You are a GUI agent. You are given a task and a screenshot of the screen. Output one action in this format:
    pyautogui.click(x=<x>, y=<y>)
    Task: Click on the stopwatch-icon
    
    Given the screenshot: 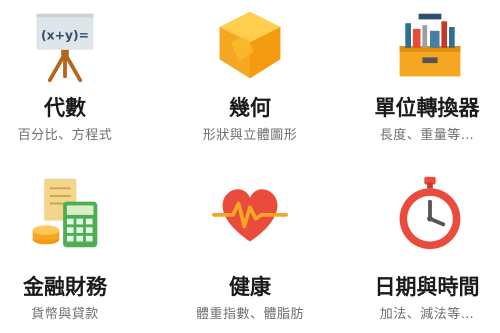 What is the action you would take?
    pyautogui.click(x=430, y=213)
    